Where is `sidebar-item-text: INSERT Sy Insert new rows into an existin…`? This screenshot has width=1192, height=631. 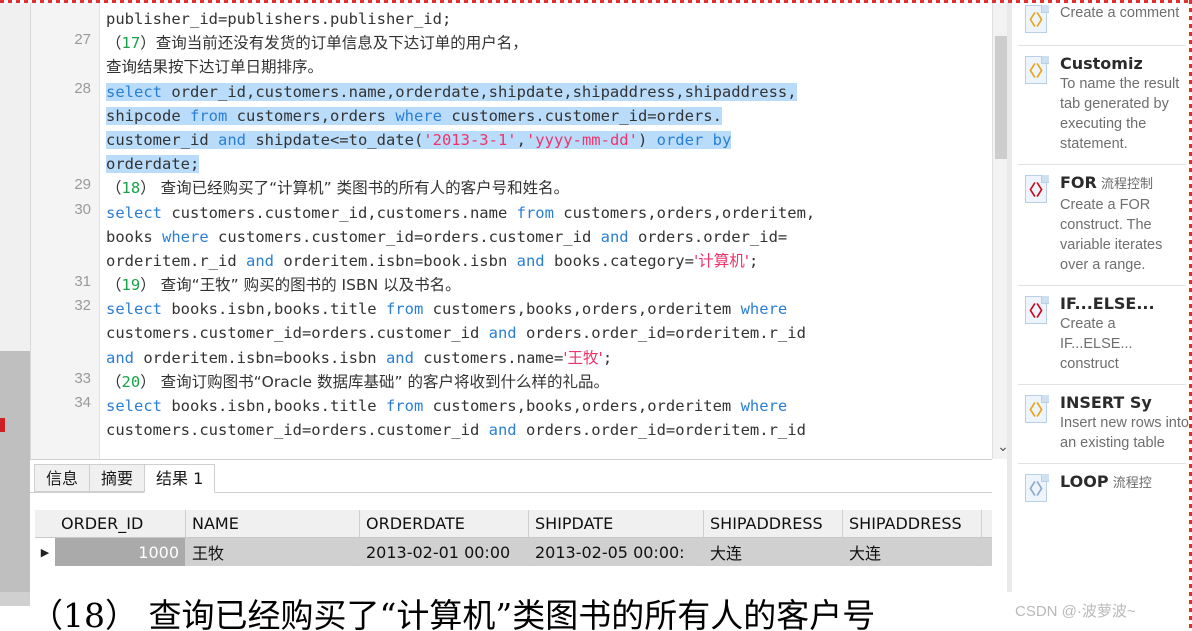 sidebar-item-text: INSERT Sy Insert new rows into an existin… is located at coordinates (1126, 423).